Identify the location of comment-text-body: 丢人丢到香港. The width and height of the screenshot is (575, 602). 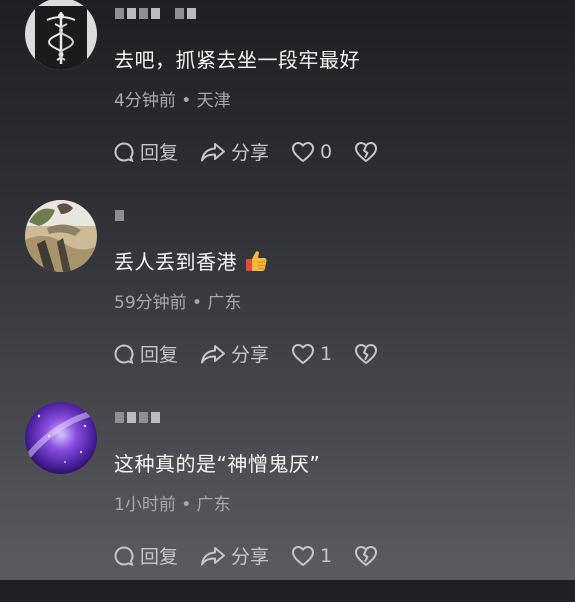
(175, 262).